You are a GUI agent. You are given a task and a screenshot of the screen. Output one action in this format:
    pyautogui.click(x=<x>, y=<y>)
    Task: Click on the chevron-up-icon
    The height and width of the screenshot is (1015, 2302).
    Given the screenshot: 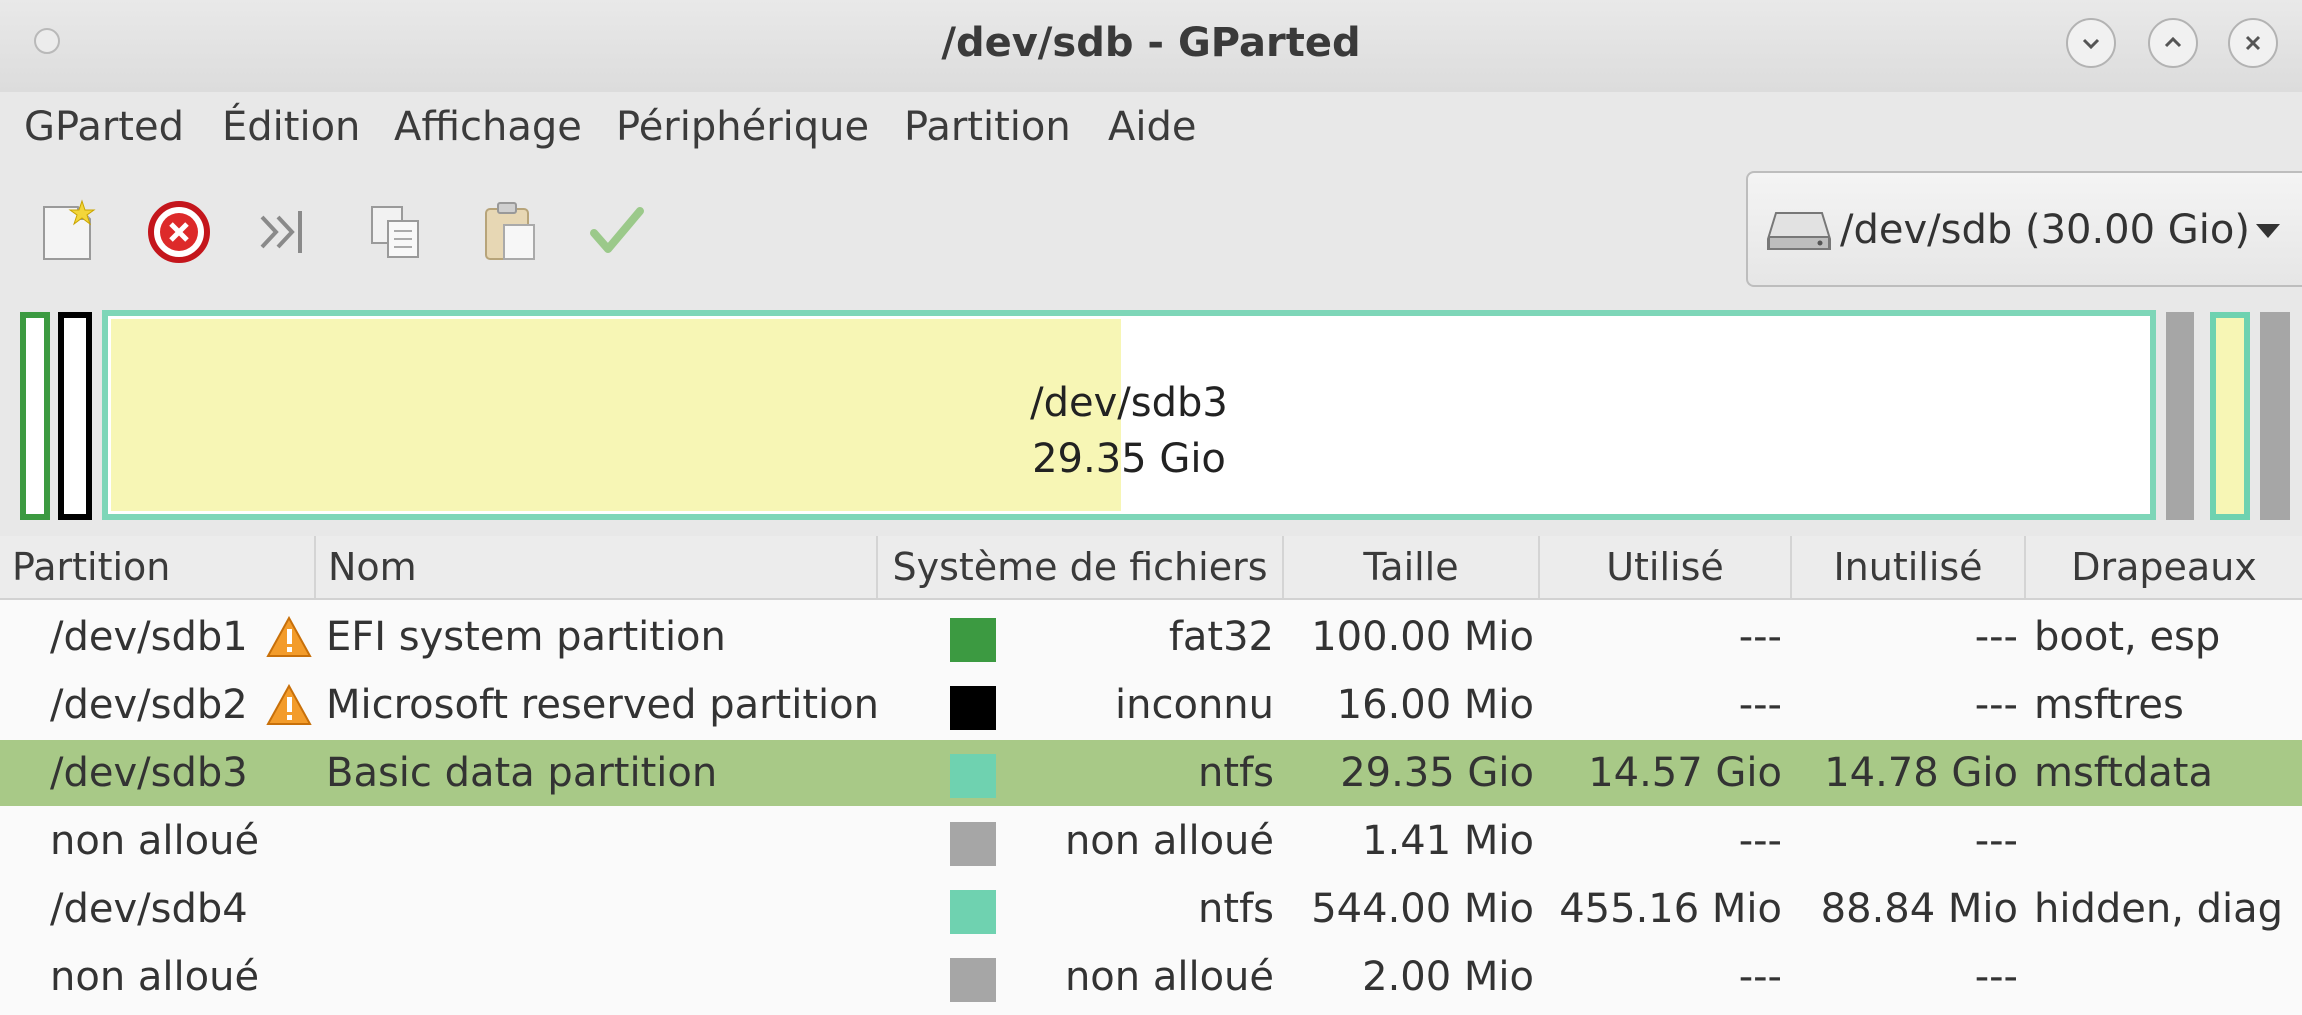 What is the action you would take?
    pyautogui.click(x=2173, y=42)
    